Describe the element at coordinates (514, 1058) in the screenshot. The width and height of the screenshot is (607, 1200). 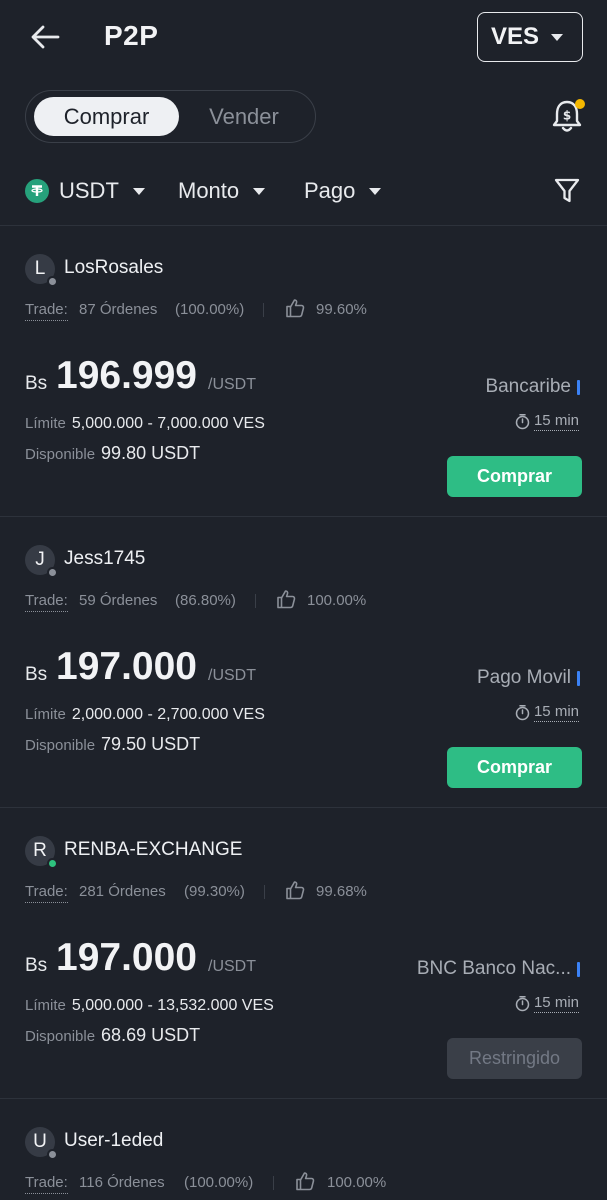
I see `restricted-button: Restringido` at that location.